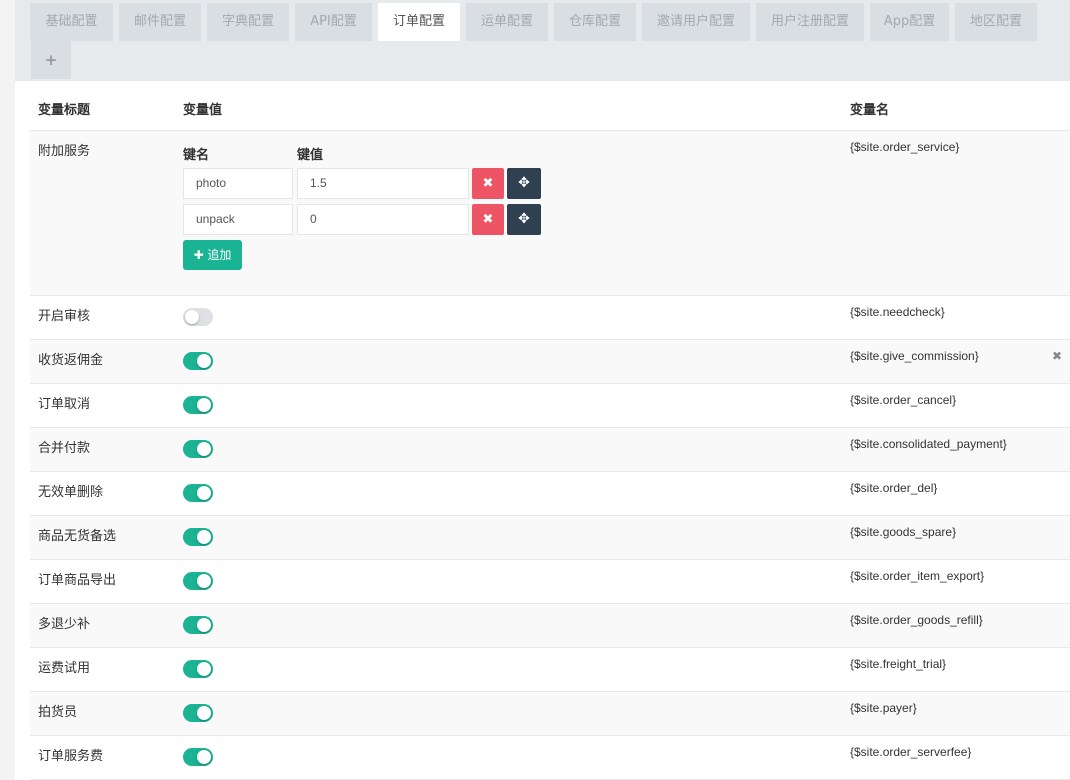 The width and height of the screenshot is (1070, 780). What do you see at coordinates (310, 155) in the screenshot?
I see `value-header: 键值` at bounding box center [310, 155].